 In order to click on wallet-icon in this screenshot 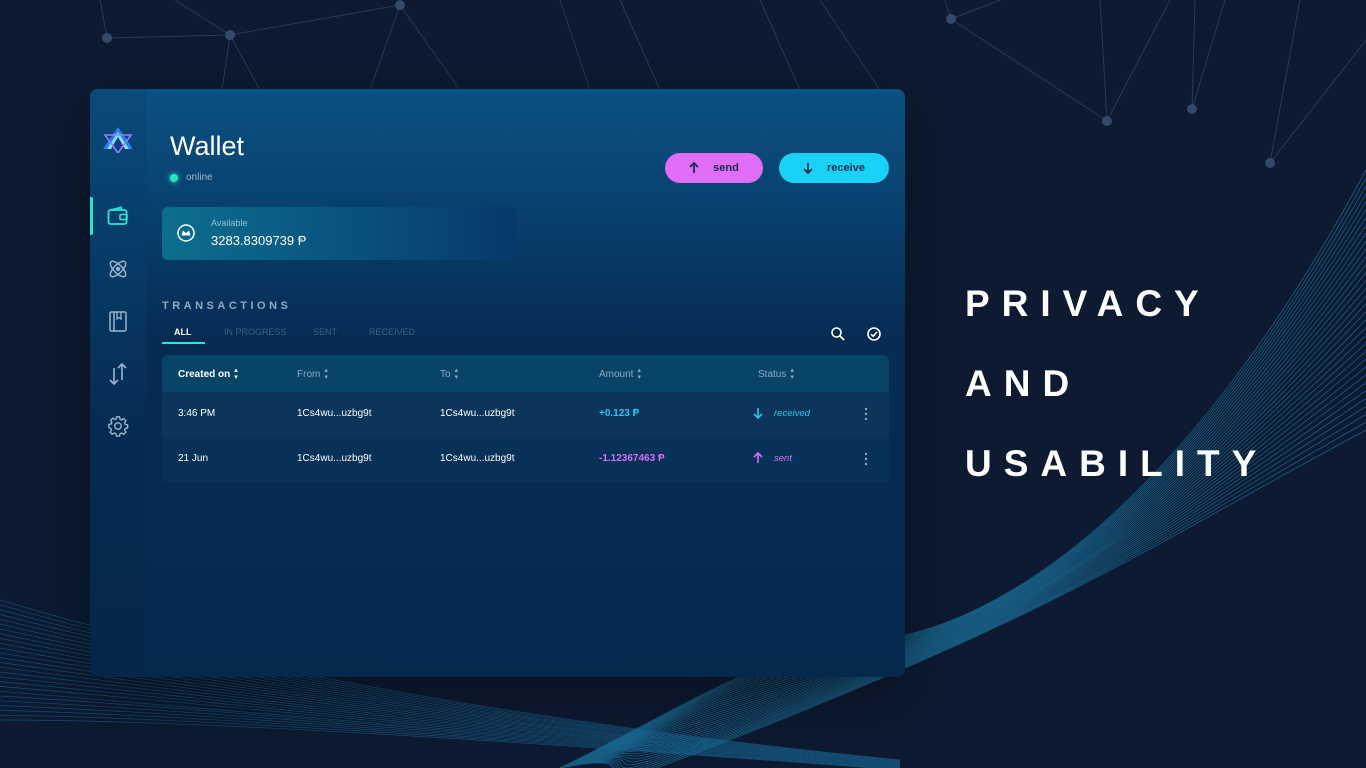, I will do `click(117, 215)`.